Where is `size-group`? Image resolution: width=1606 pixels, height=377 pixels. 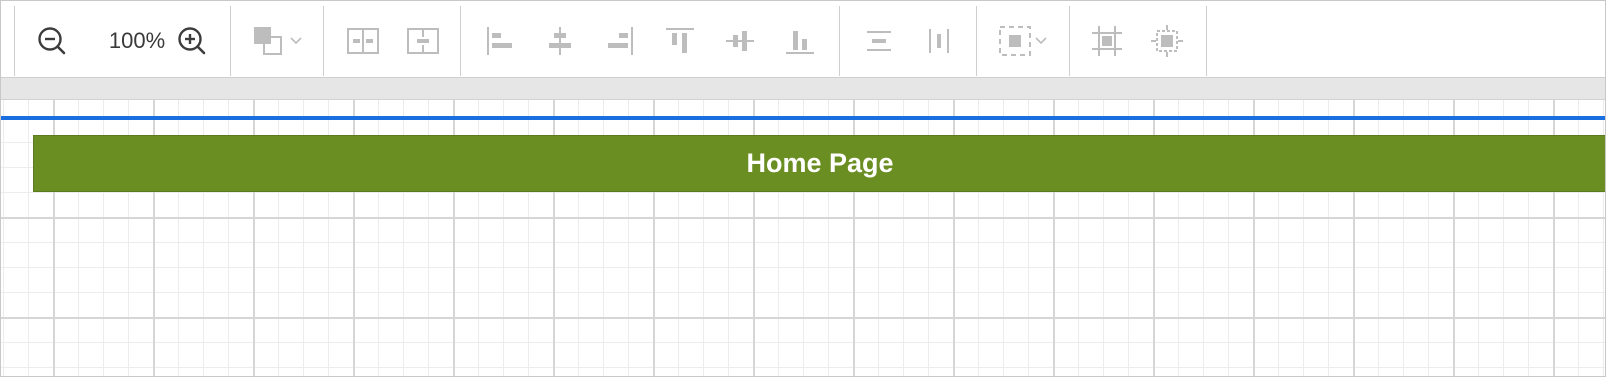
size-group is located at coordinates (907, 41).